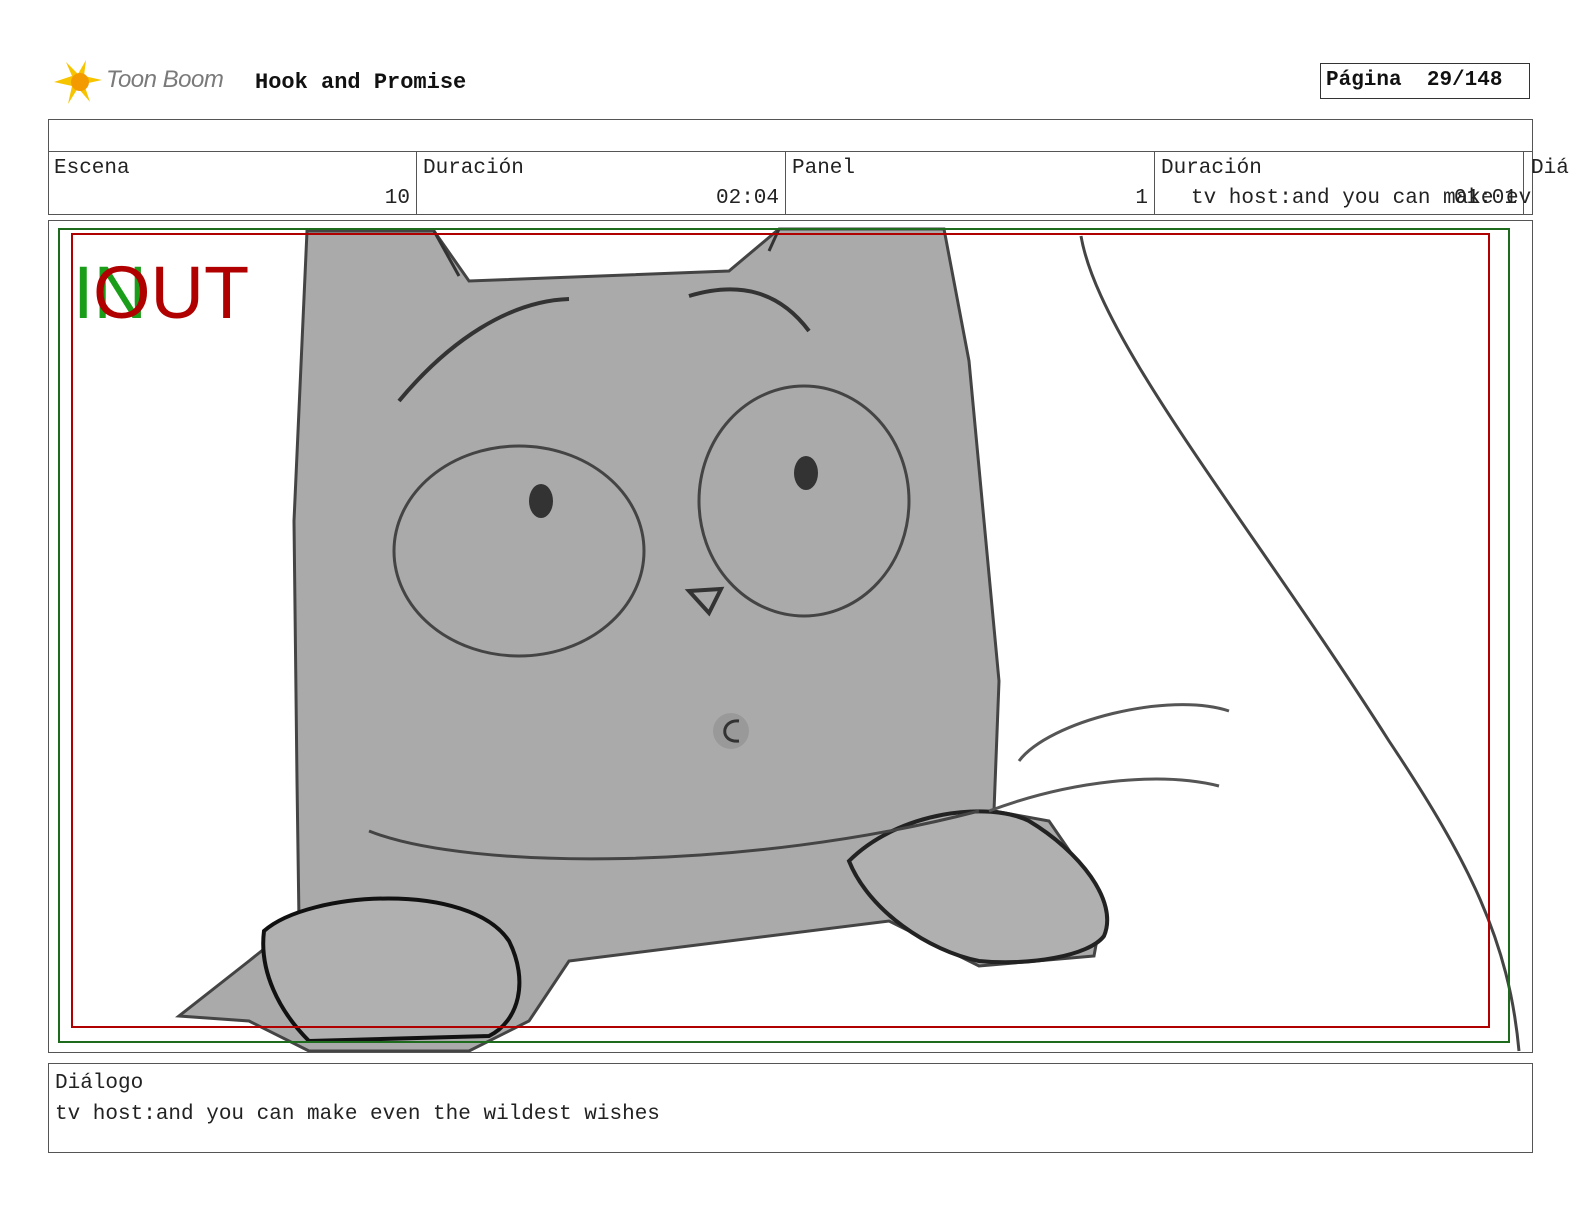  I want to click on scene-value: 10, so click(397, 198).